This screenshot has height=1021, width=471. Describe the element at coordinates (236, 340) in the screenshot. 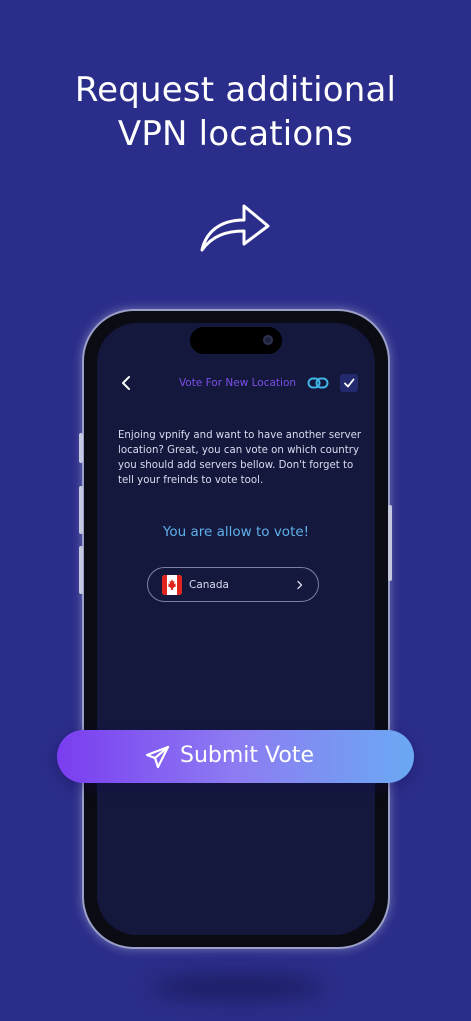

I see `dynamic-island` at that location.